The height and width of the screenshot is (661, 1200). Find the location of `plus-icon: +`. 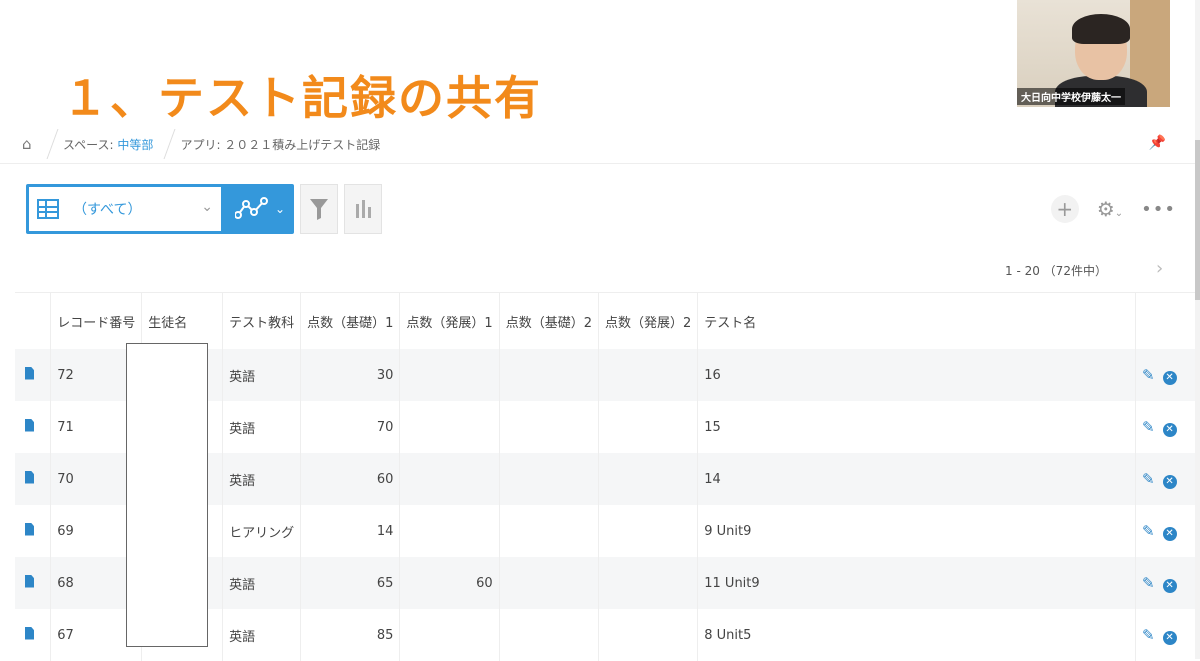

plus-icon: + is located at coordinates (1065, 209).